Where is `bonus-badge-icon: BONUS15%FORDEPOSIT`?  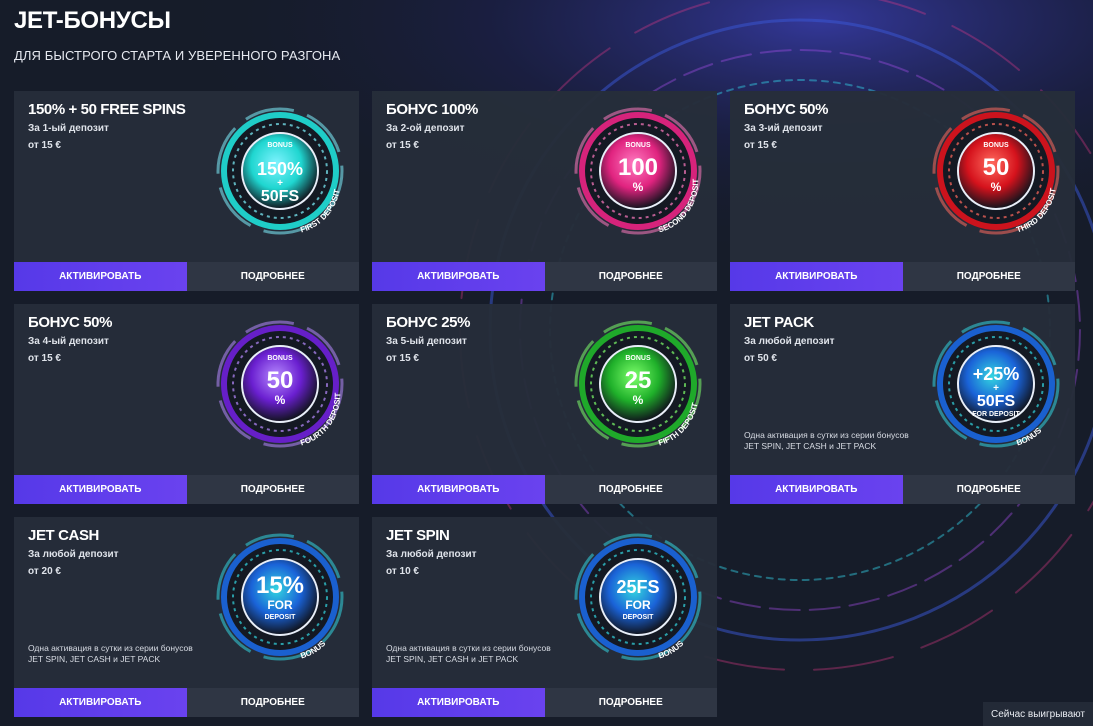 bonus-badge-icon: BONUS15%FORDEPOSIT is located at coordinates (280, 597).